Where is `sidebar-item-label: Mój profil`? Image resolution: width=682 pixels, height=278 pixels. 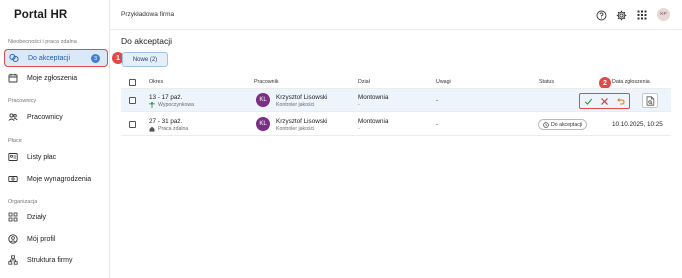 sidebar-item-label: Mój profil is located at coordinates (41, 239).